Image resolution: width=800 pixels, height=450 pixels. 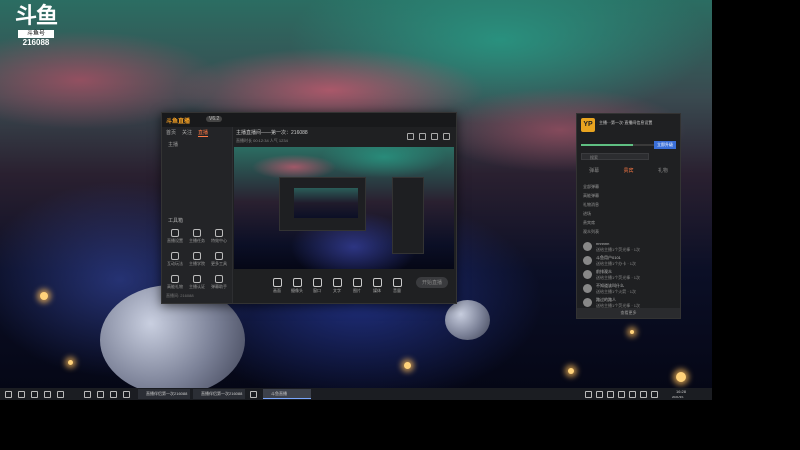 I want to click on tool-scene: 画面, so click(x=277, y=286).